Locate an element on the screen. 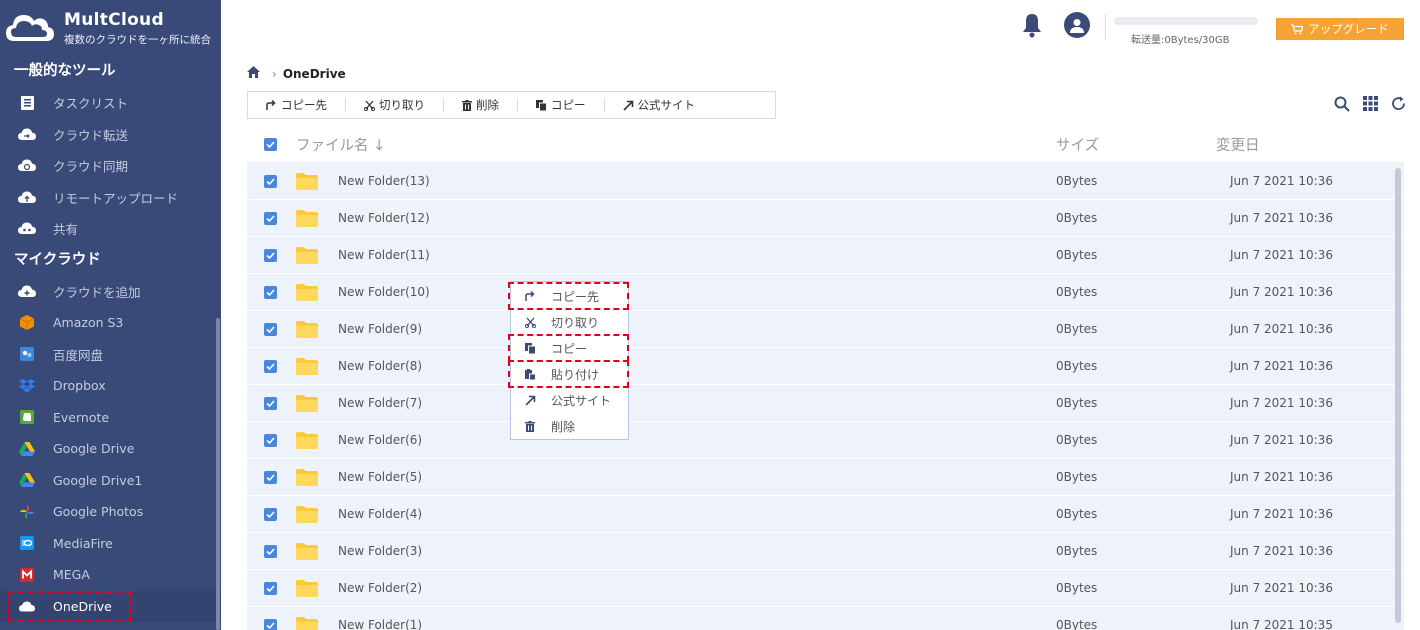  google-drive-icon is located at coordinates (27, 480).